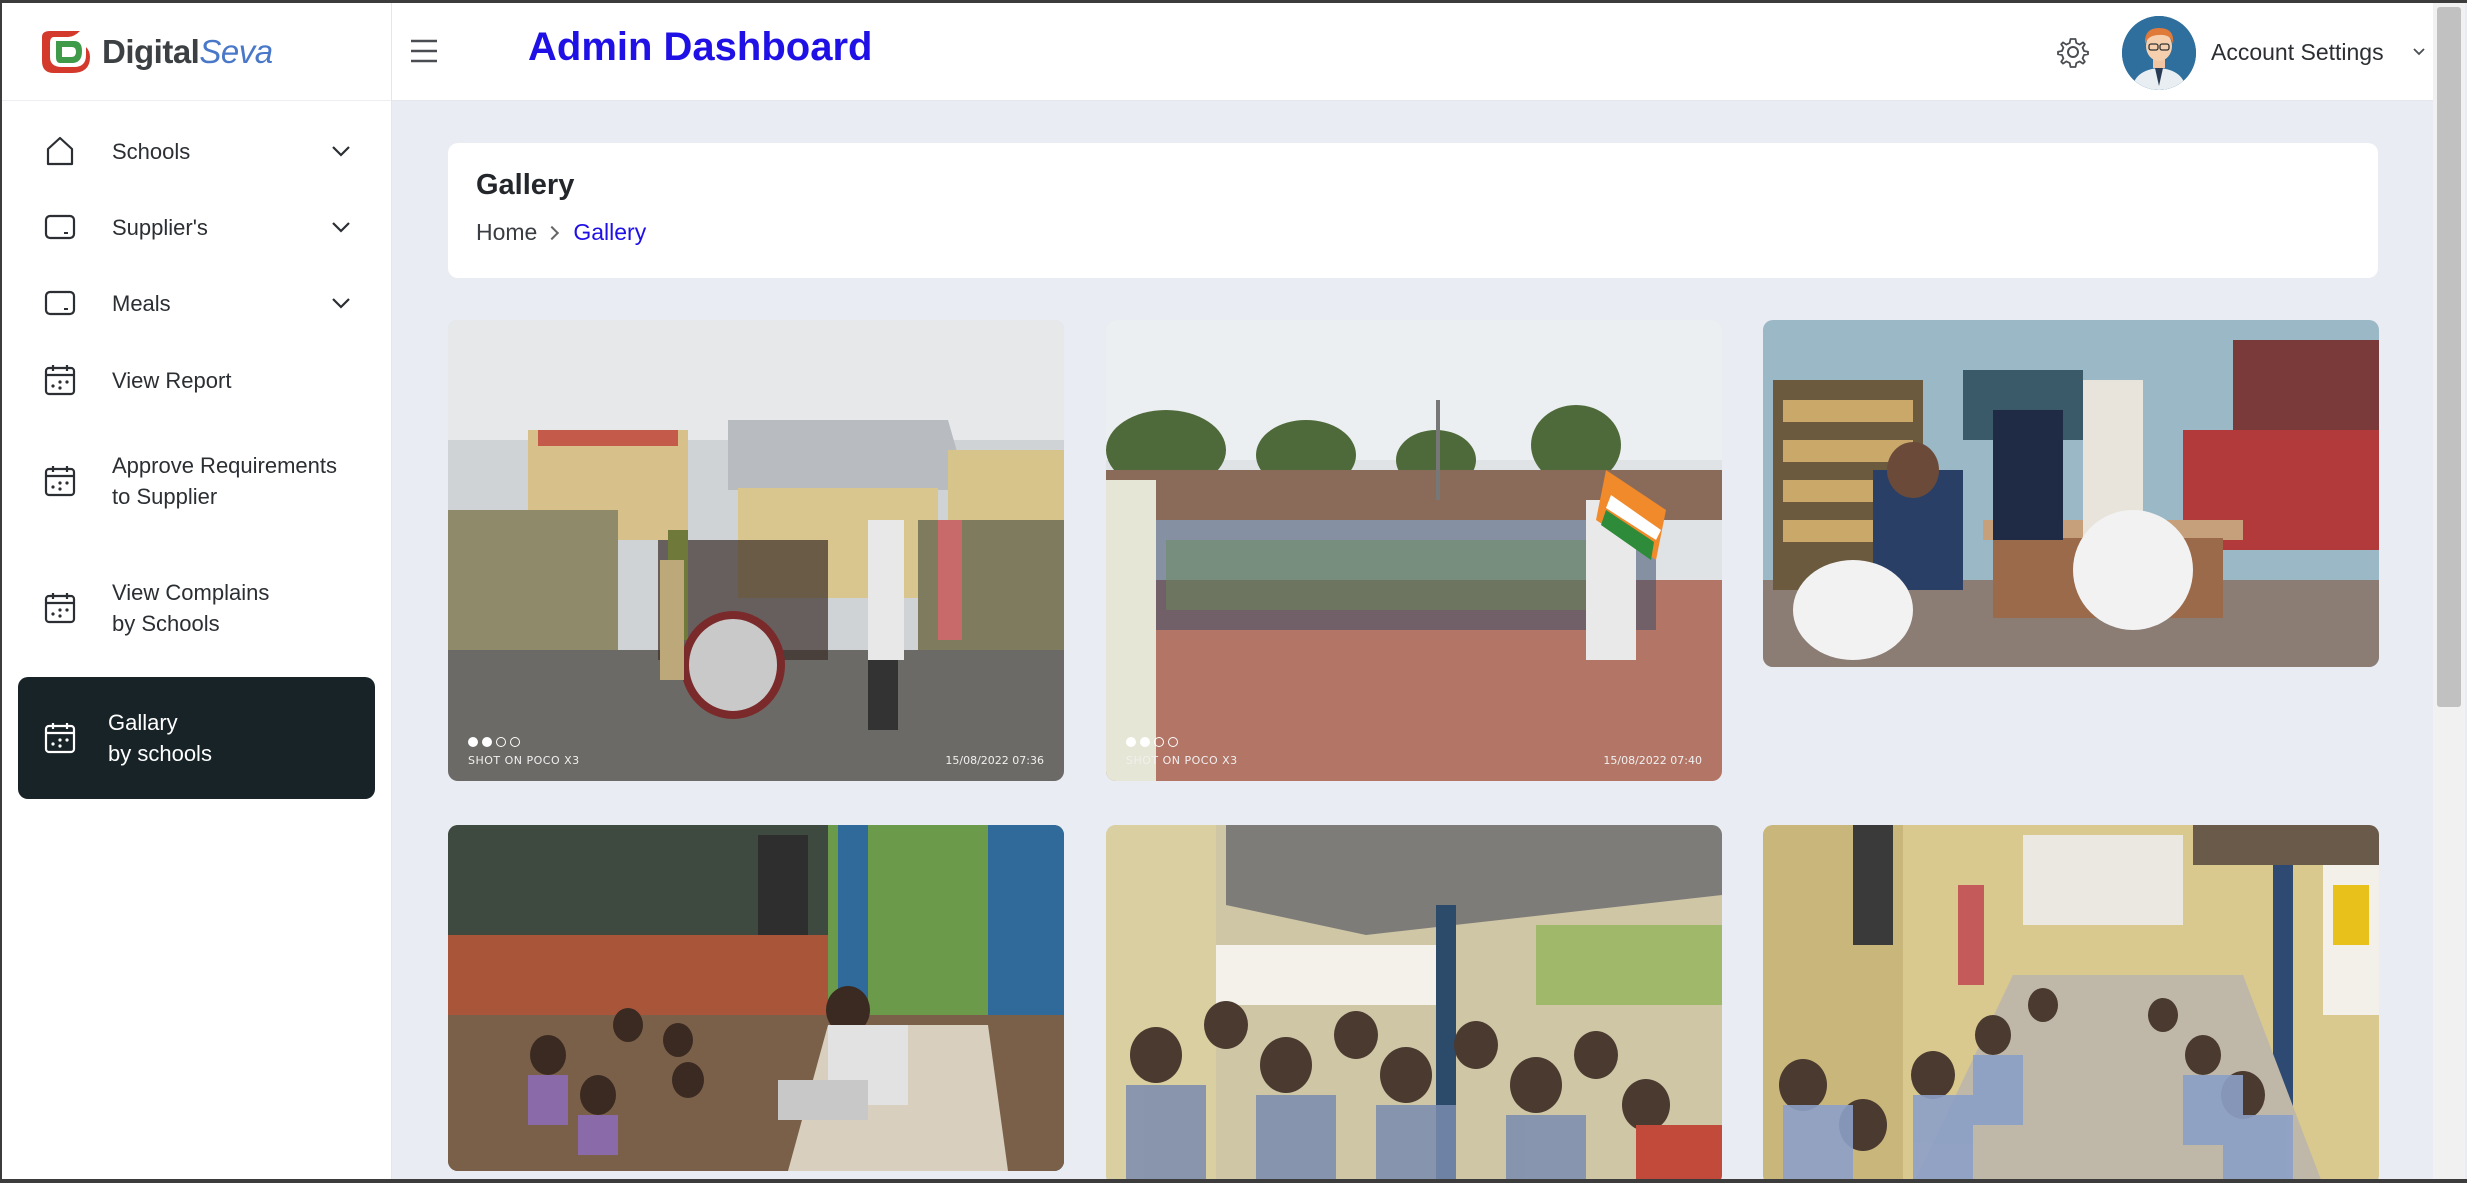 The width and height of the screenshot is (2467, 1183). I want to click on gallery-photo-1: SHOT ON POCO X3 15/08/2022 07:36, so click(756, 550).